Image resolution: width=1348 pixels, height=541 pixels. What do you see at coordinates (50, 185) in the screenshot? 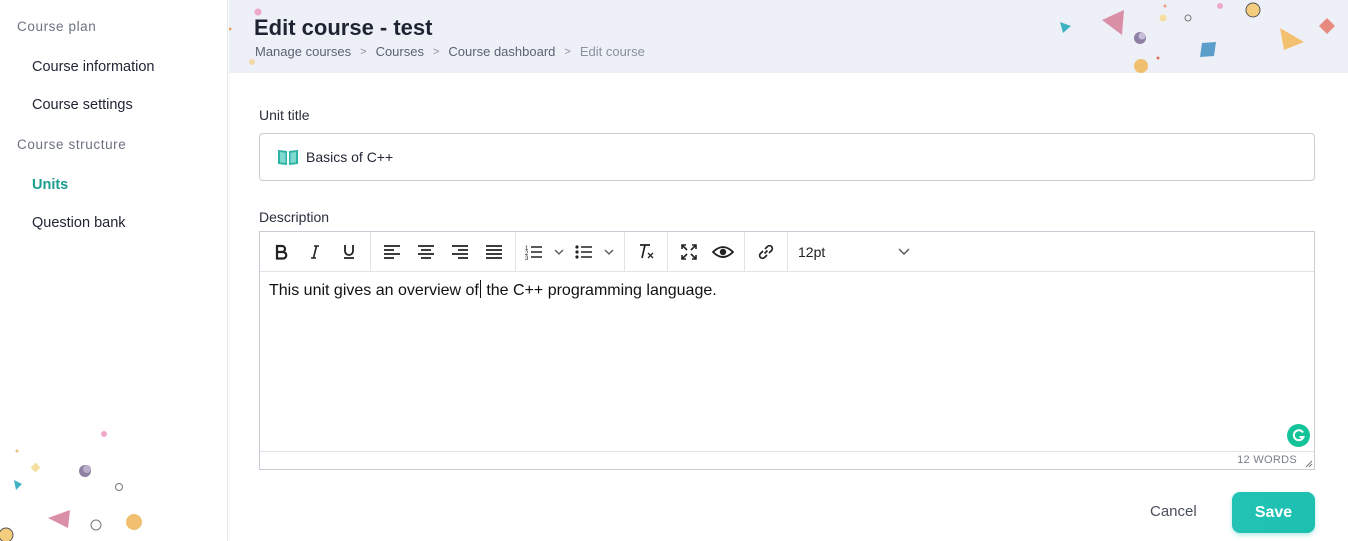
I see `sidebar-item-units: Units` at bounding box center [50, 185].